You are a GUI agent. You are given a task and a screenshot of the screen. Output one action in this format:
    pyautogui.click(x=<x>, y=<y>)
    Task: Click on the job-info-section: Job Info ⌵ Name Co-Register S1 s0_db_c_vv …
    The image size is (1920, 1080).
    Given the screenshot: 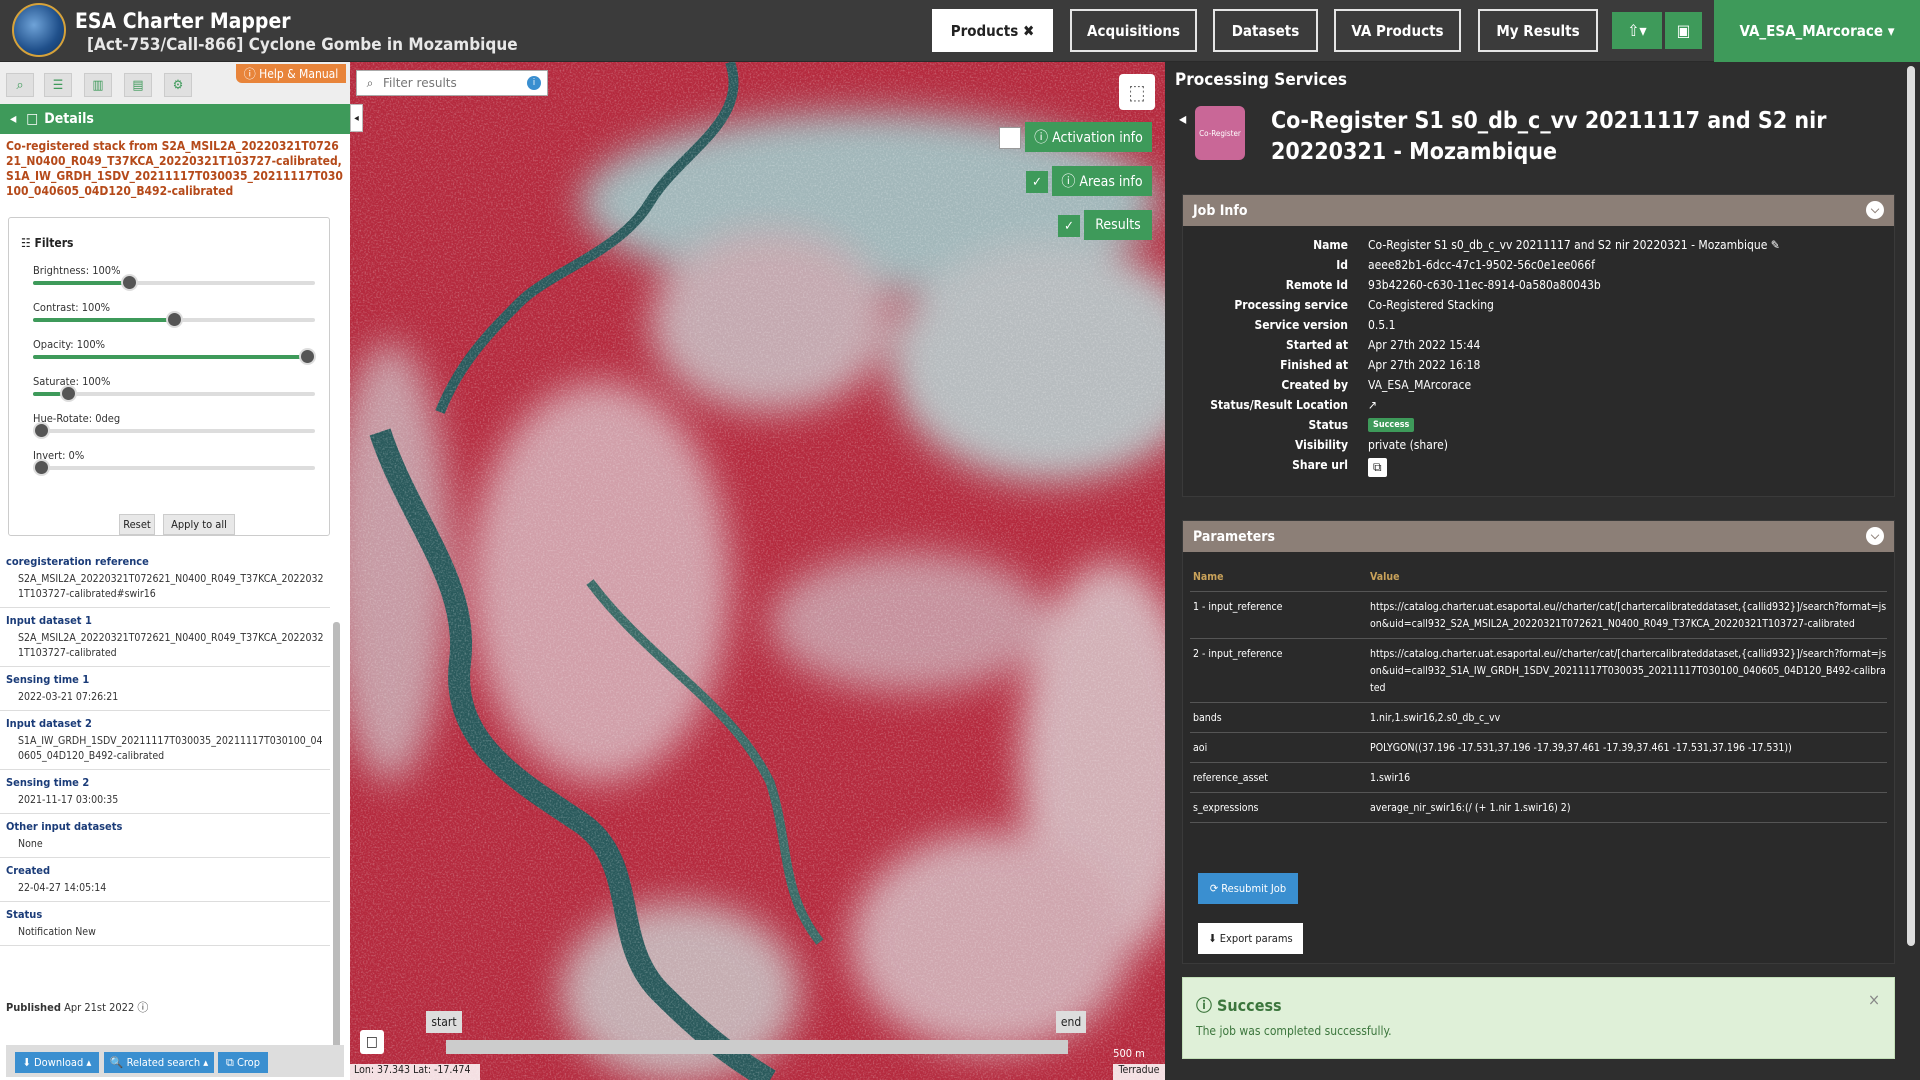 What is the action you would take?
    pyautogui.click(x=1538, y=345)
    